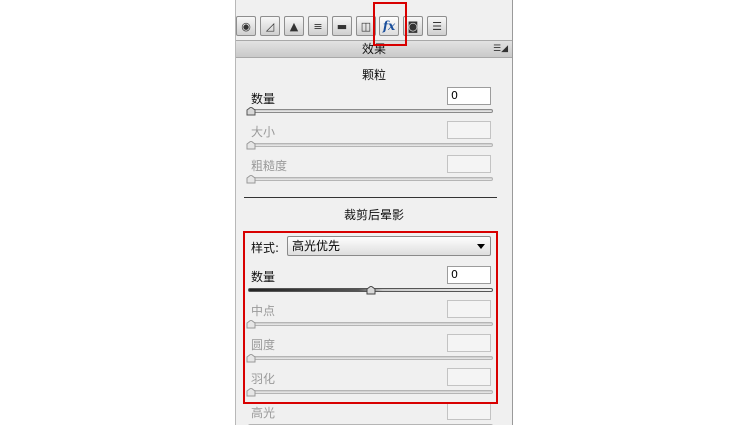 This screenshot has width=753, height=425. Describe the element at coordinates (263, 99) in the screenshot. I see `grain-amount-label: 数量` at that location.